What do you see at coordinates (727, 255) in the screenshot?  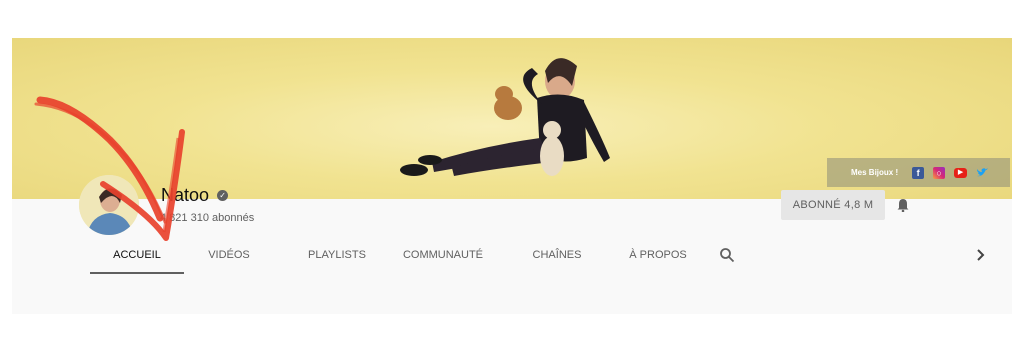 I see `search-icon` at bounding box center [727, 255].